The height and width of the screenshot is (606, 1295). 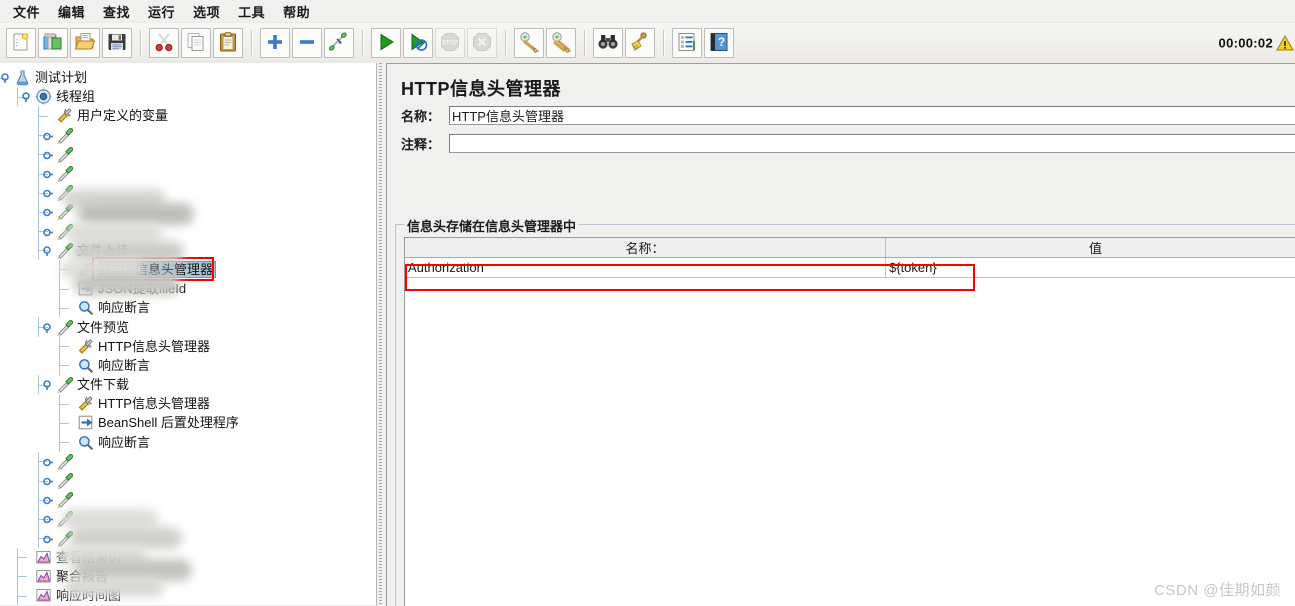 I want to click on toolbar-separator, so click(x=140, y=43).